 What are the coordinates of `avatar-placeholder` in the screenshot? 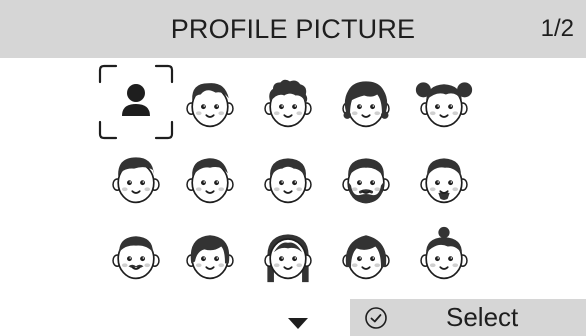 It's located at (136, 102).